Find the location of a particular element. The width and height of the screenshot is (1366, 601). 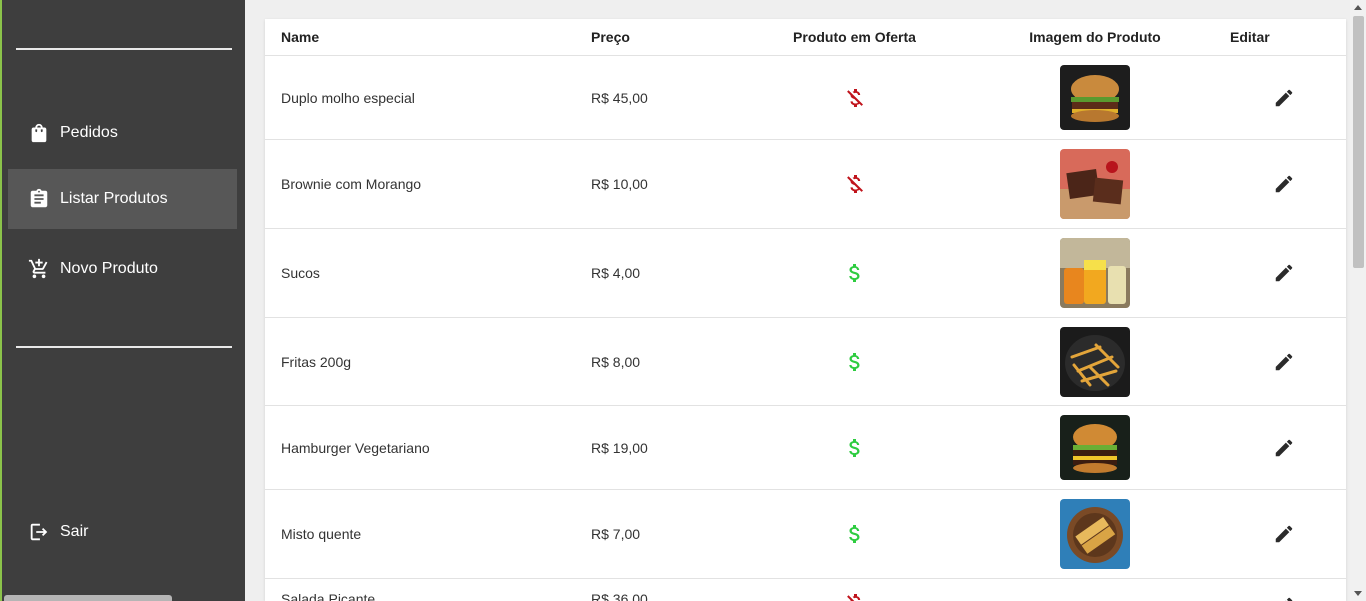

table-row: Duplo molho especial R$ 45,00 is located at coordinates (805, 98).